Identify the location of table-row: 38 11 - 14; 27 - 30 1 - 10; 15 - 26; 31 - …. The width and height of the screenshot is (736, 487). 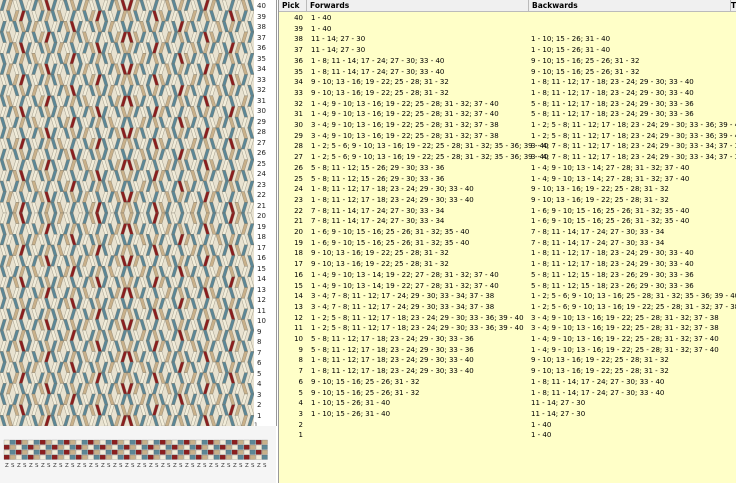
(507, 39).